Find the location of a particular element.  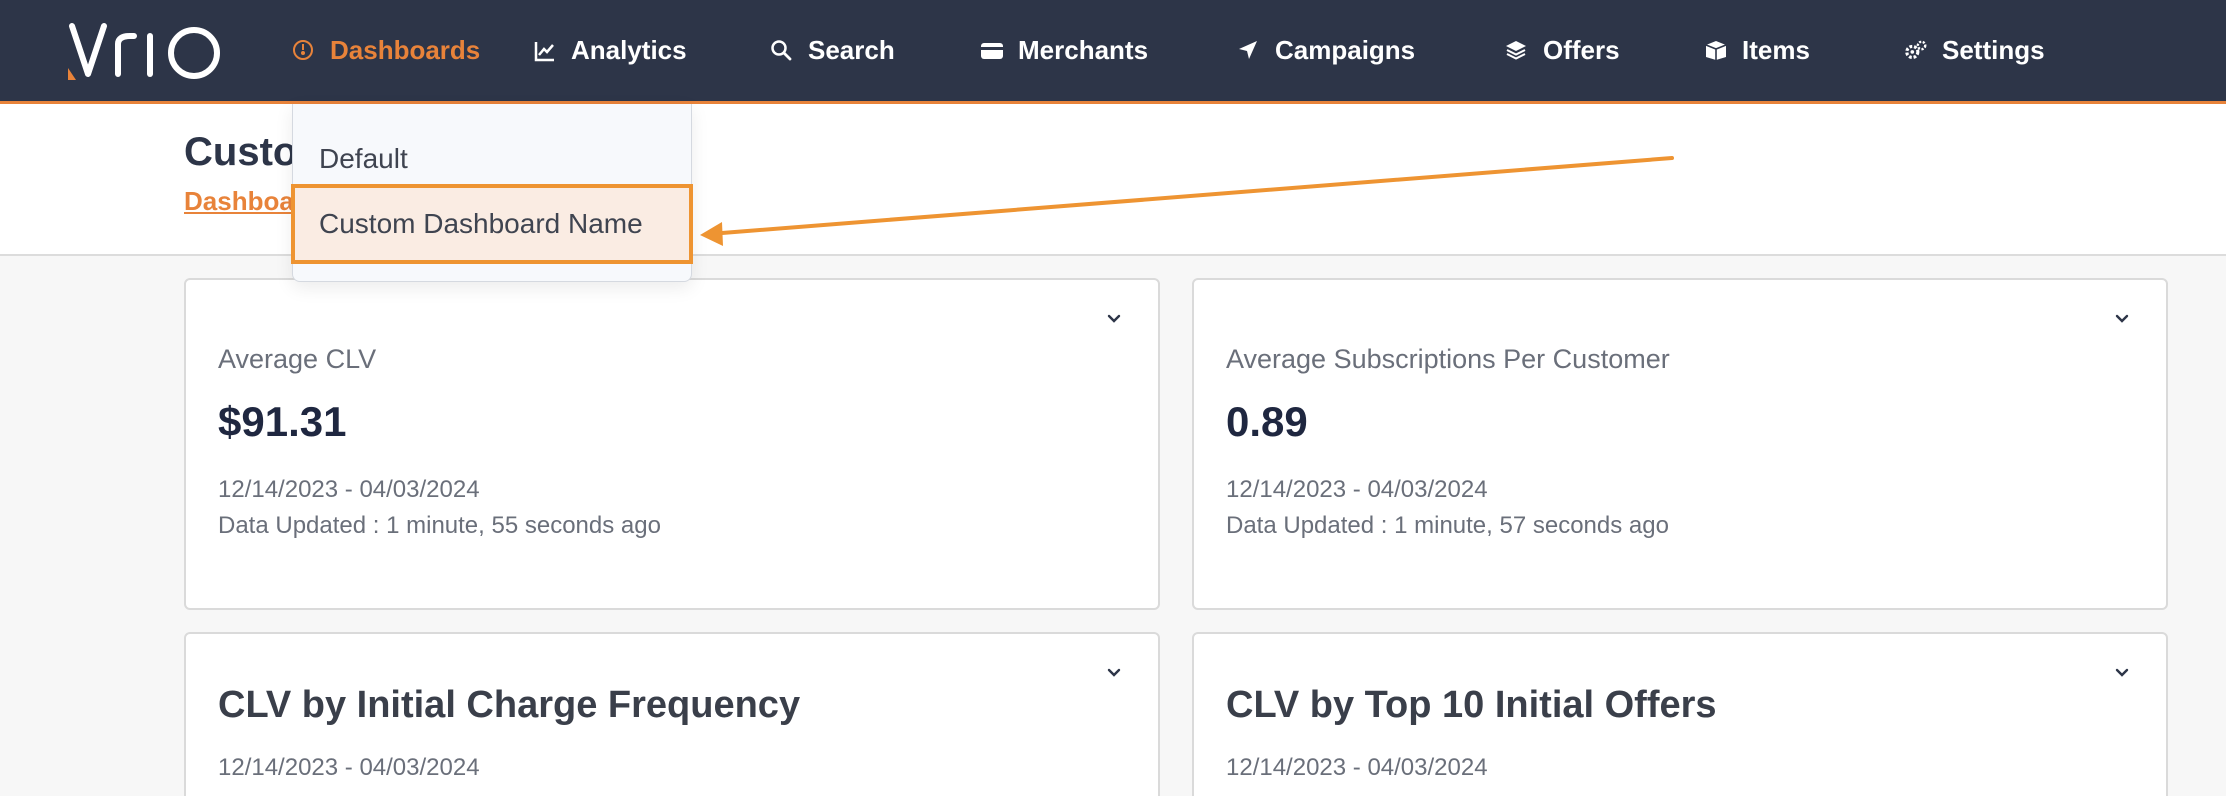

nav-analytics: Analytics is located at coordinates (610, 50).